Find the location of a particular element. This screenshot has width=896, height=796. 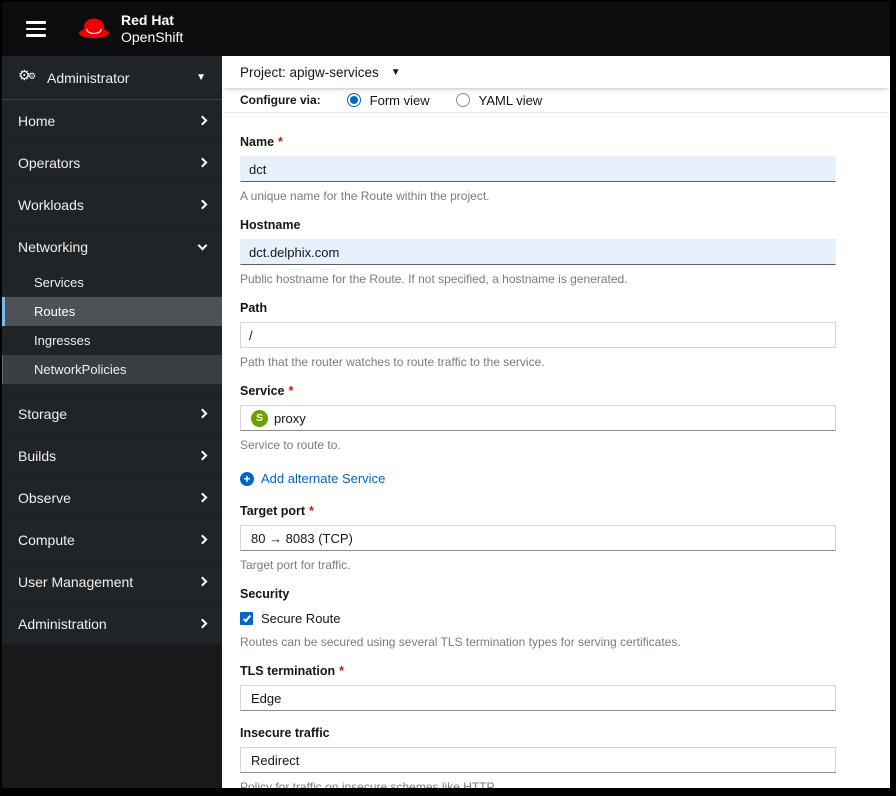

tls-termination-dropdown: Edge ▼ is located at coordinates (538, 698).